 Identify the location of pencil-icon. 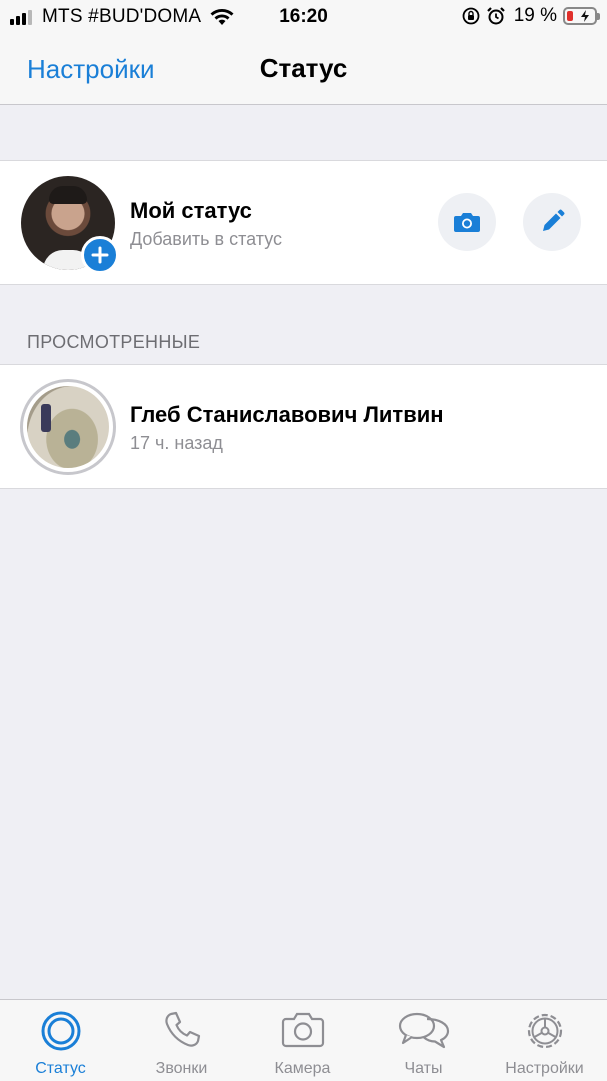
(554, 220).